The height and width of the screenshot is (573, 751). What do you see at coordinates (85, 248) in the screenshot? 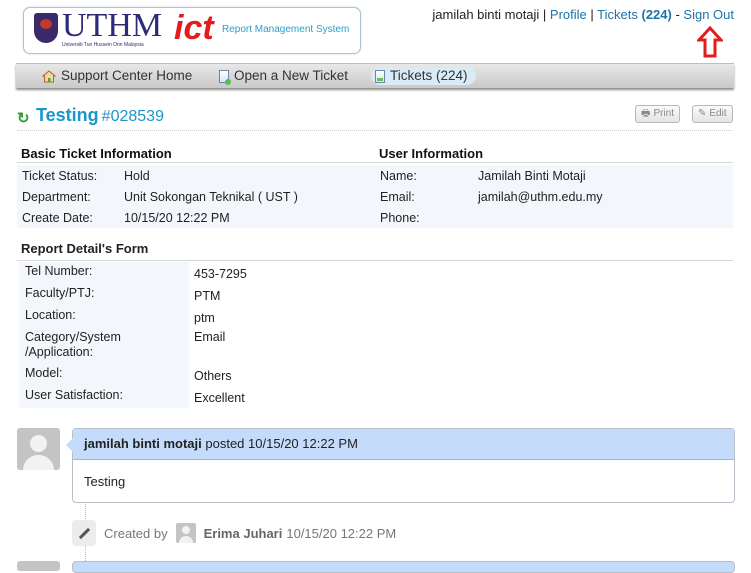
I see `section-heading: Report Detail's Form` at bounding box center [85, 248].